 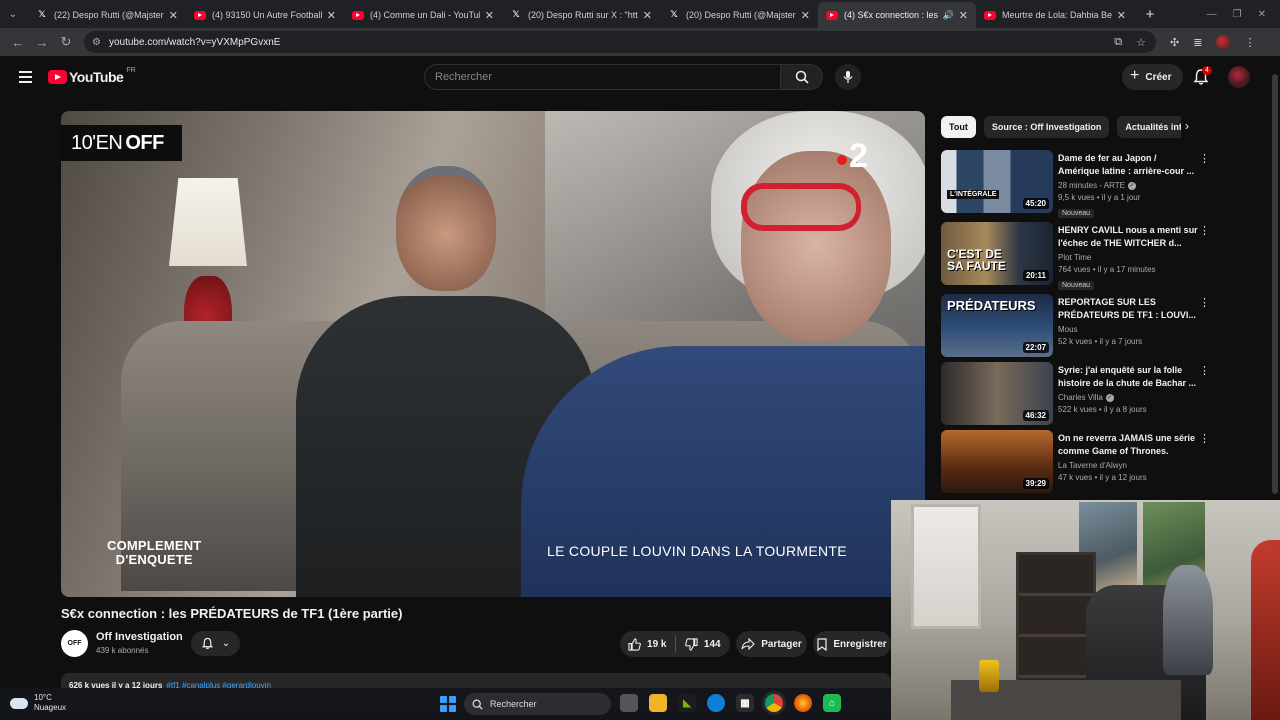 I want to click on recommendation-channel: 28 minutes - ARTE, so click(x=1091, y=185).